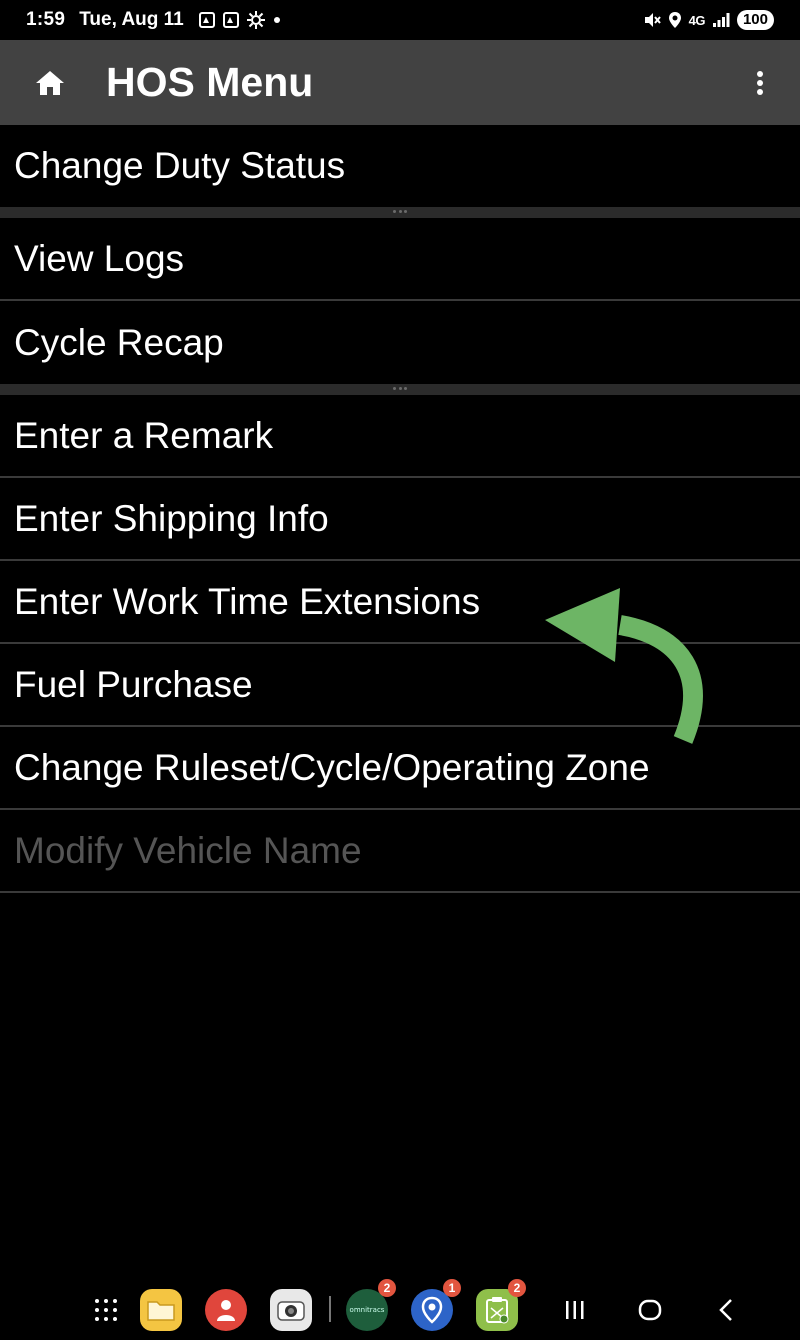  I want to click on contacts-icon, so click(226, 1310).